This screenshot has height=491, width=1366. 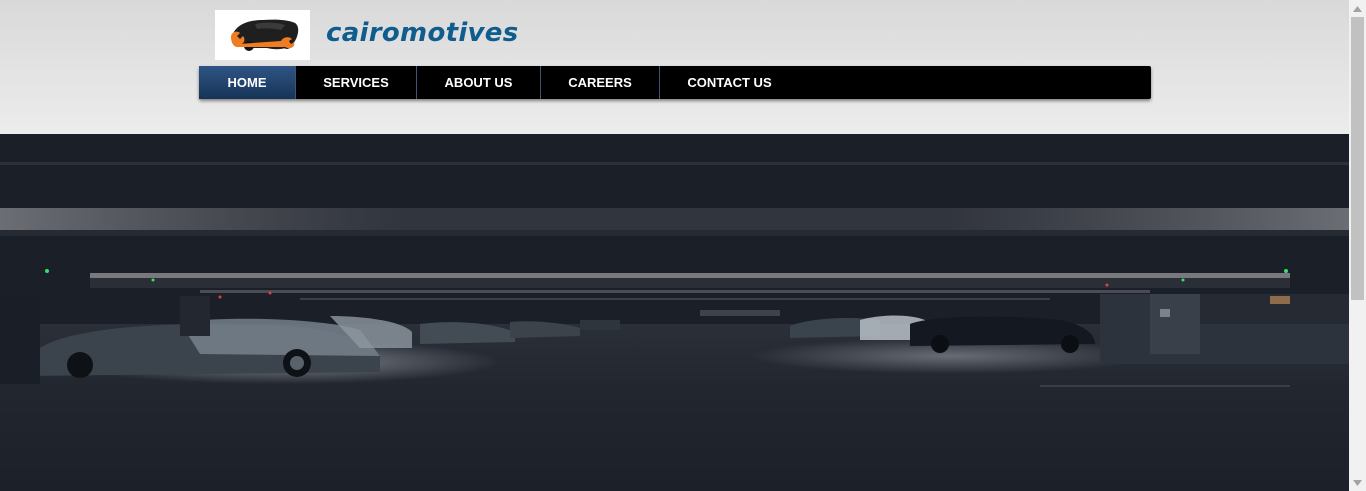 I want to click on scroll-down-arrow-icon, so click(x=1357, y=482).